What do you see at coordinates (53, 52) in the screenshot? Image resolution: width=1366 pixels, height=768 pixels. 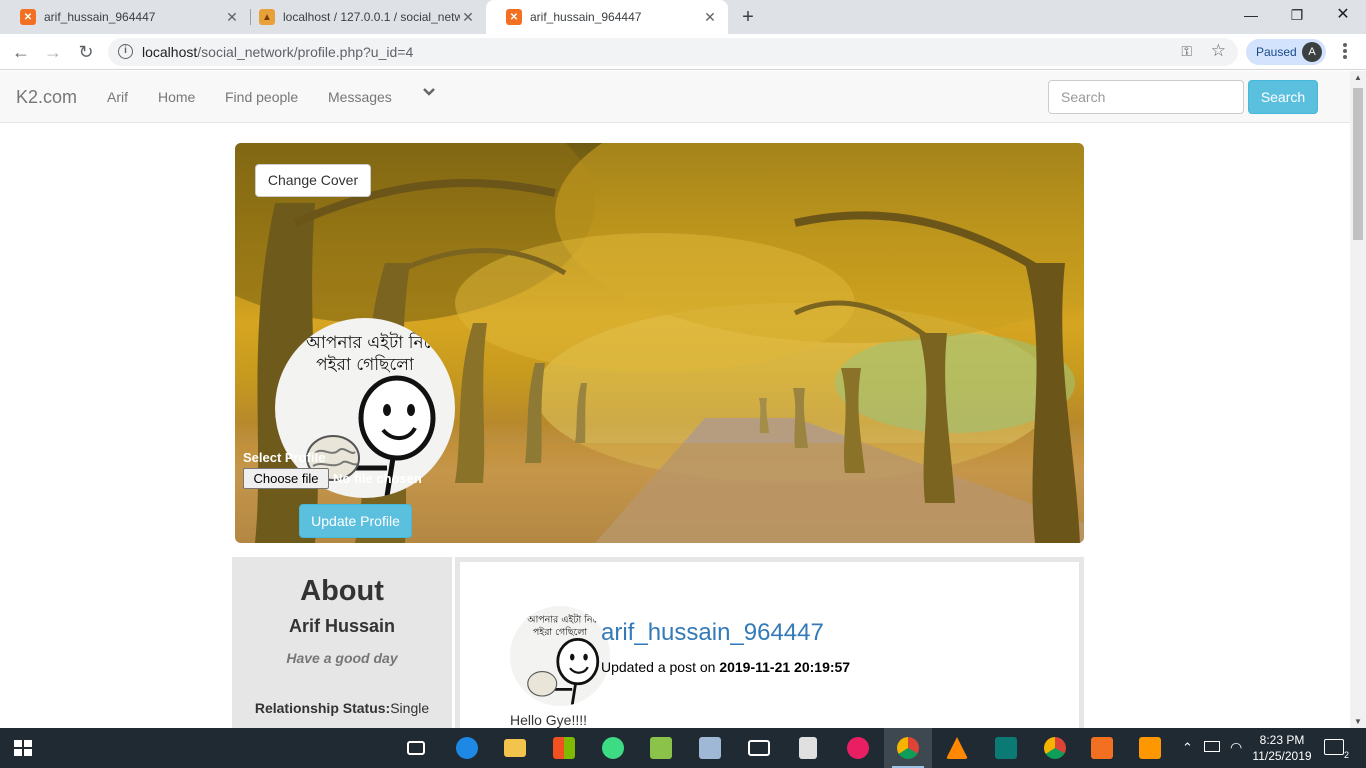 I see `forward-arrow-icon: →` at bounding box center [53, 52].